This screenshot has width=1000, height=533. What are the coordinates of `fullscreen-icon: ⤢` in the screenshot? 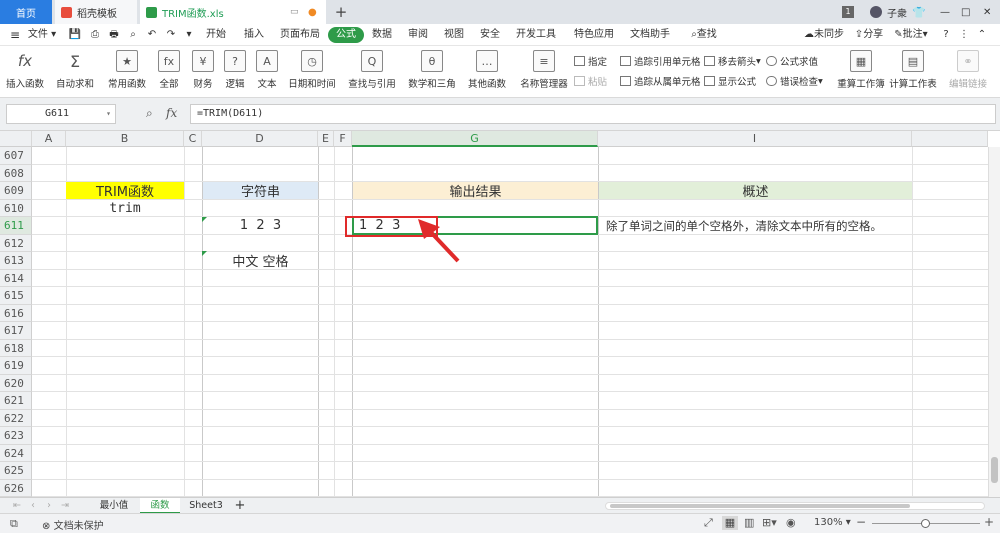 It's located at (708, 523).